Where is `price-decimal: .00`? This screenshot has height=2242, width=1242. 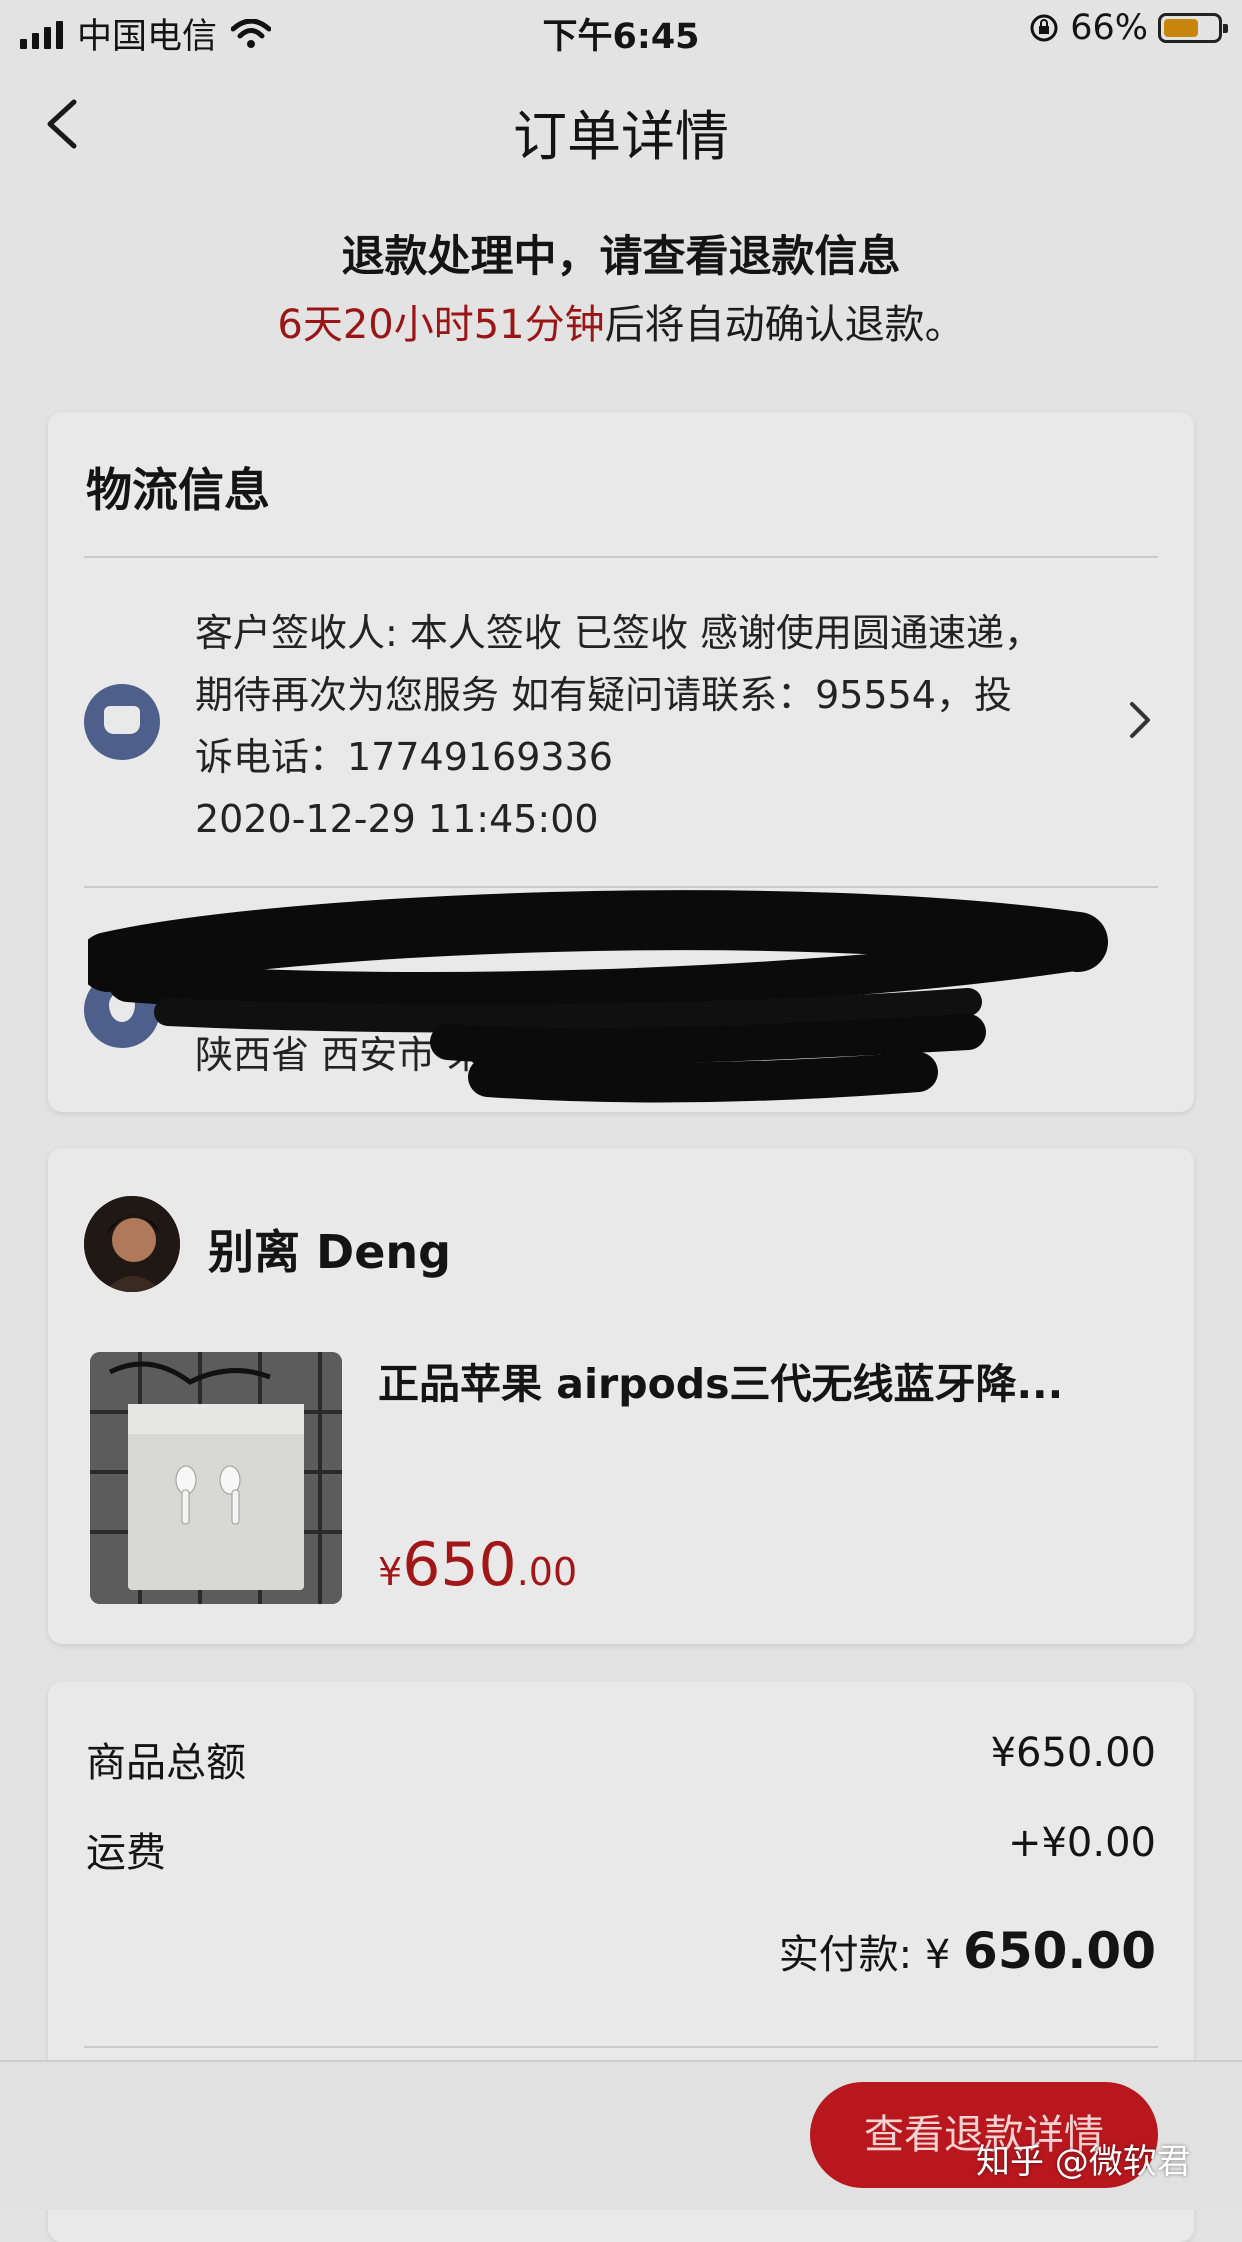 price-decimal: .00 is located at coordinates (547, 1572).